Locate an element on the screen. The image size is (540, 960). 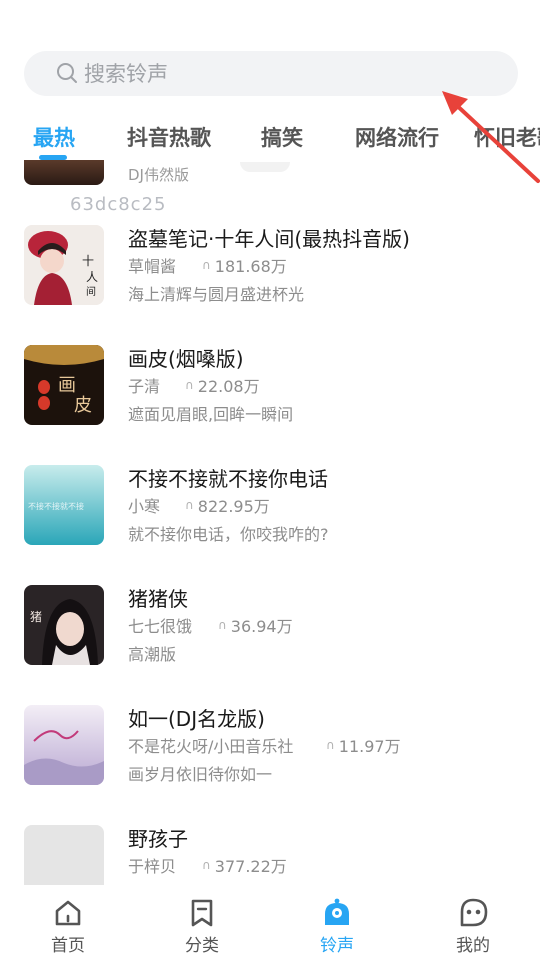
tab-douyin-hits: 抖音热歌 is located at coordinates (169, 137).